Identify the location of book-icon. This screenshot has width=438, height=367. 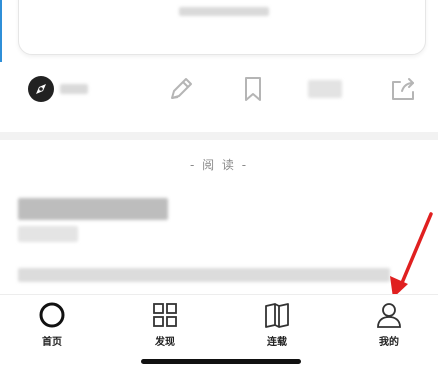
(277, 315).